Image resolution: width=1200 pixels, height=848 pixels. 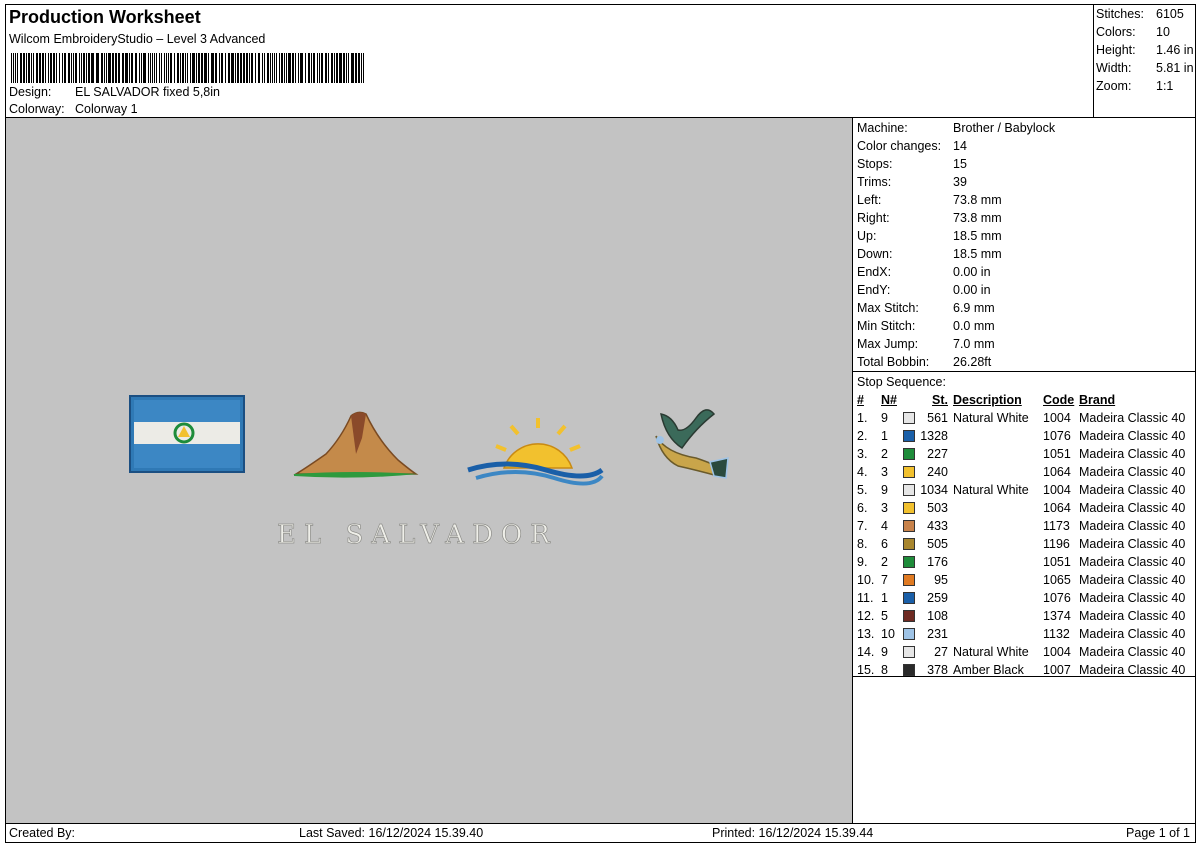 What do you see at coordinates (934, 436) in the screenshot?
I see `stitch-count: 1328` at bounding box center [934, 436].